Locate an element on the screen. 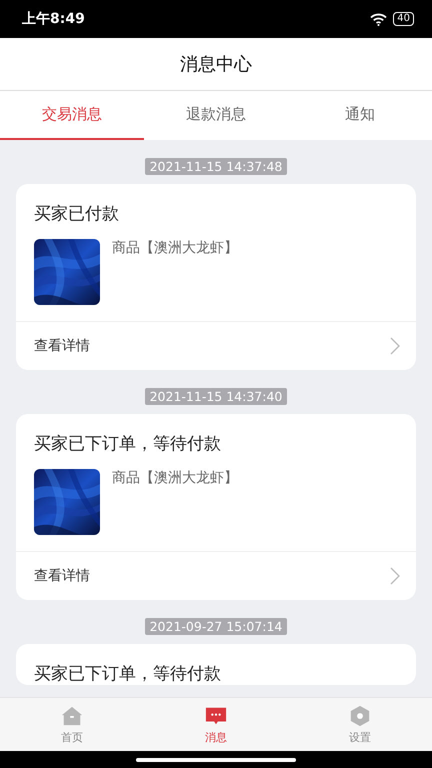 The height and width of the screenshot is (768, 432). nav-item: 首页 is located at coordinates (72, 724).